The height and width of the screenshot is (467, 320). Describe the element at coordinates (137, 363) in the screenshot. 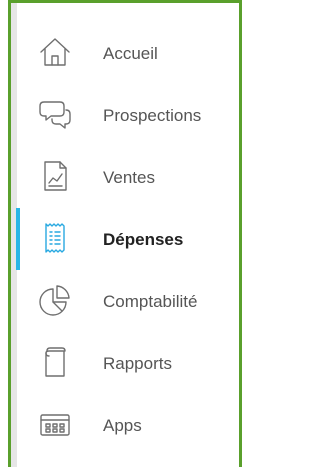

I see `sidebar-item-label: Rapports` at that location.